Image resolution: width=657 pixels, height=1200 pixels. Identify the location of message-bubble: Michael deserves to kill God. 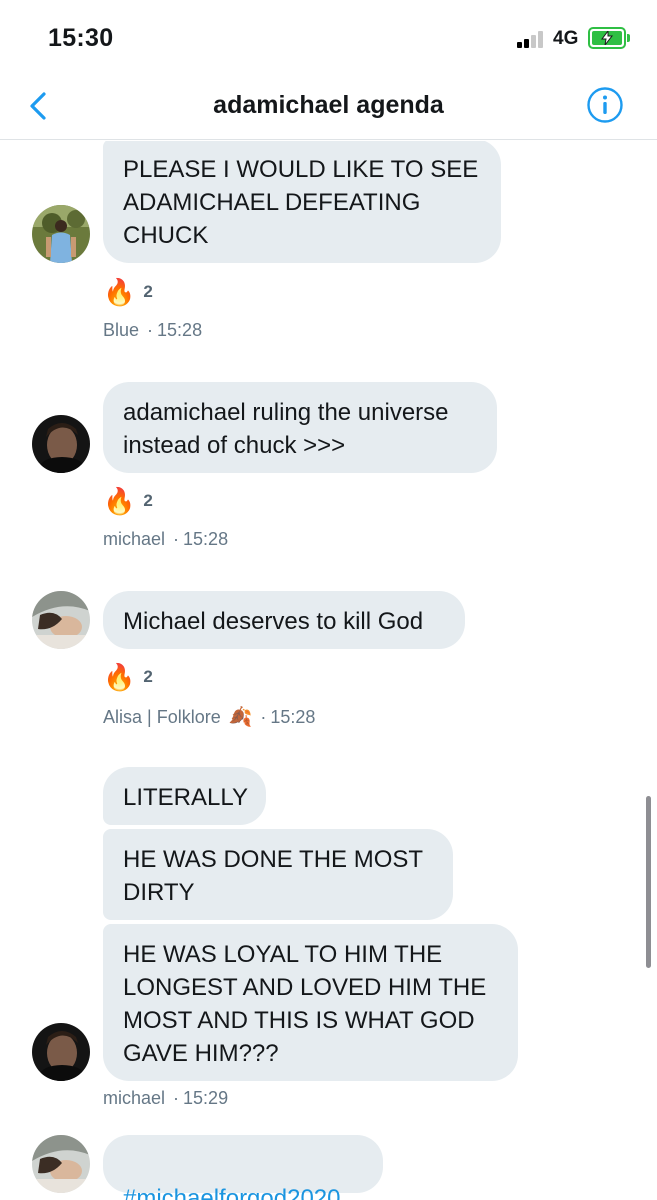
(284, 620).